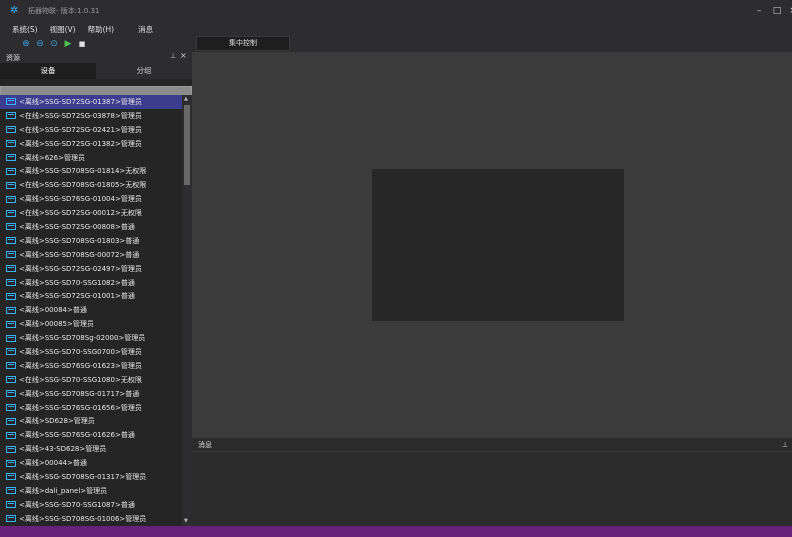 The height and width of the screenshot is (537, 792). Describe the element at coordinates (759, 11) in the screenshot. I see `minimize-button: –` at that location.